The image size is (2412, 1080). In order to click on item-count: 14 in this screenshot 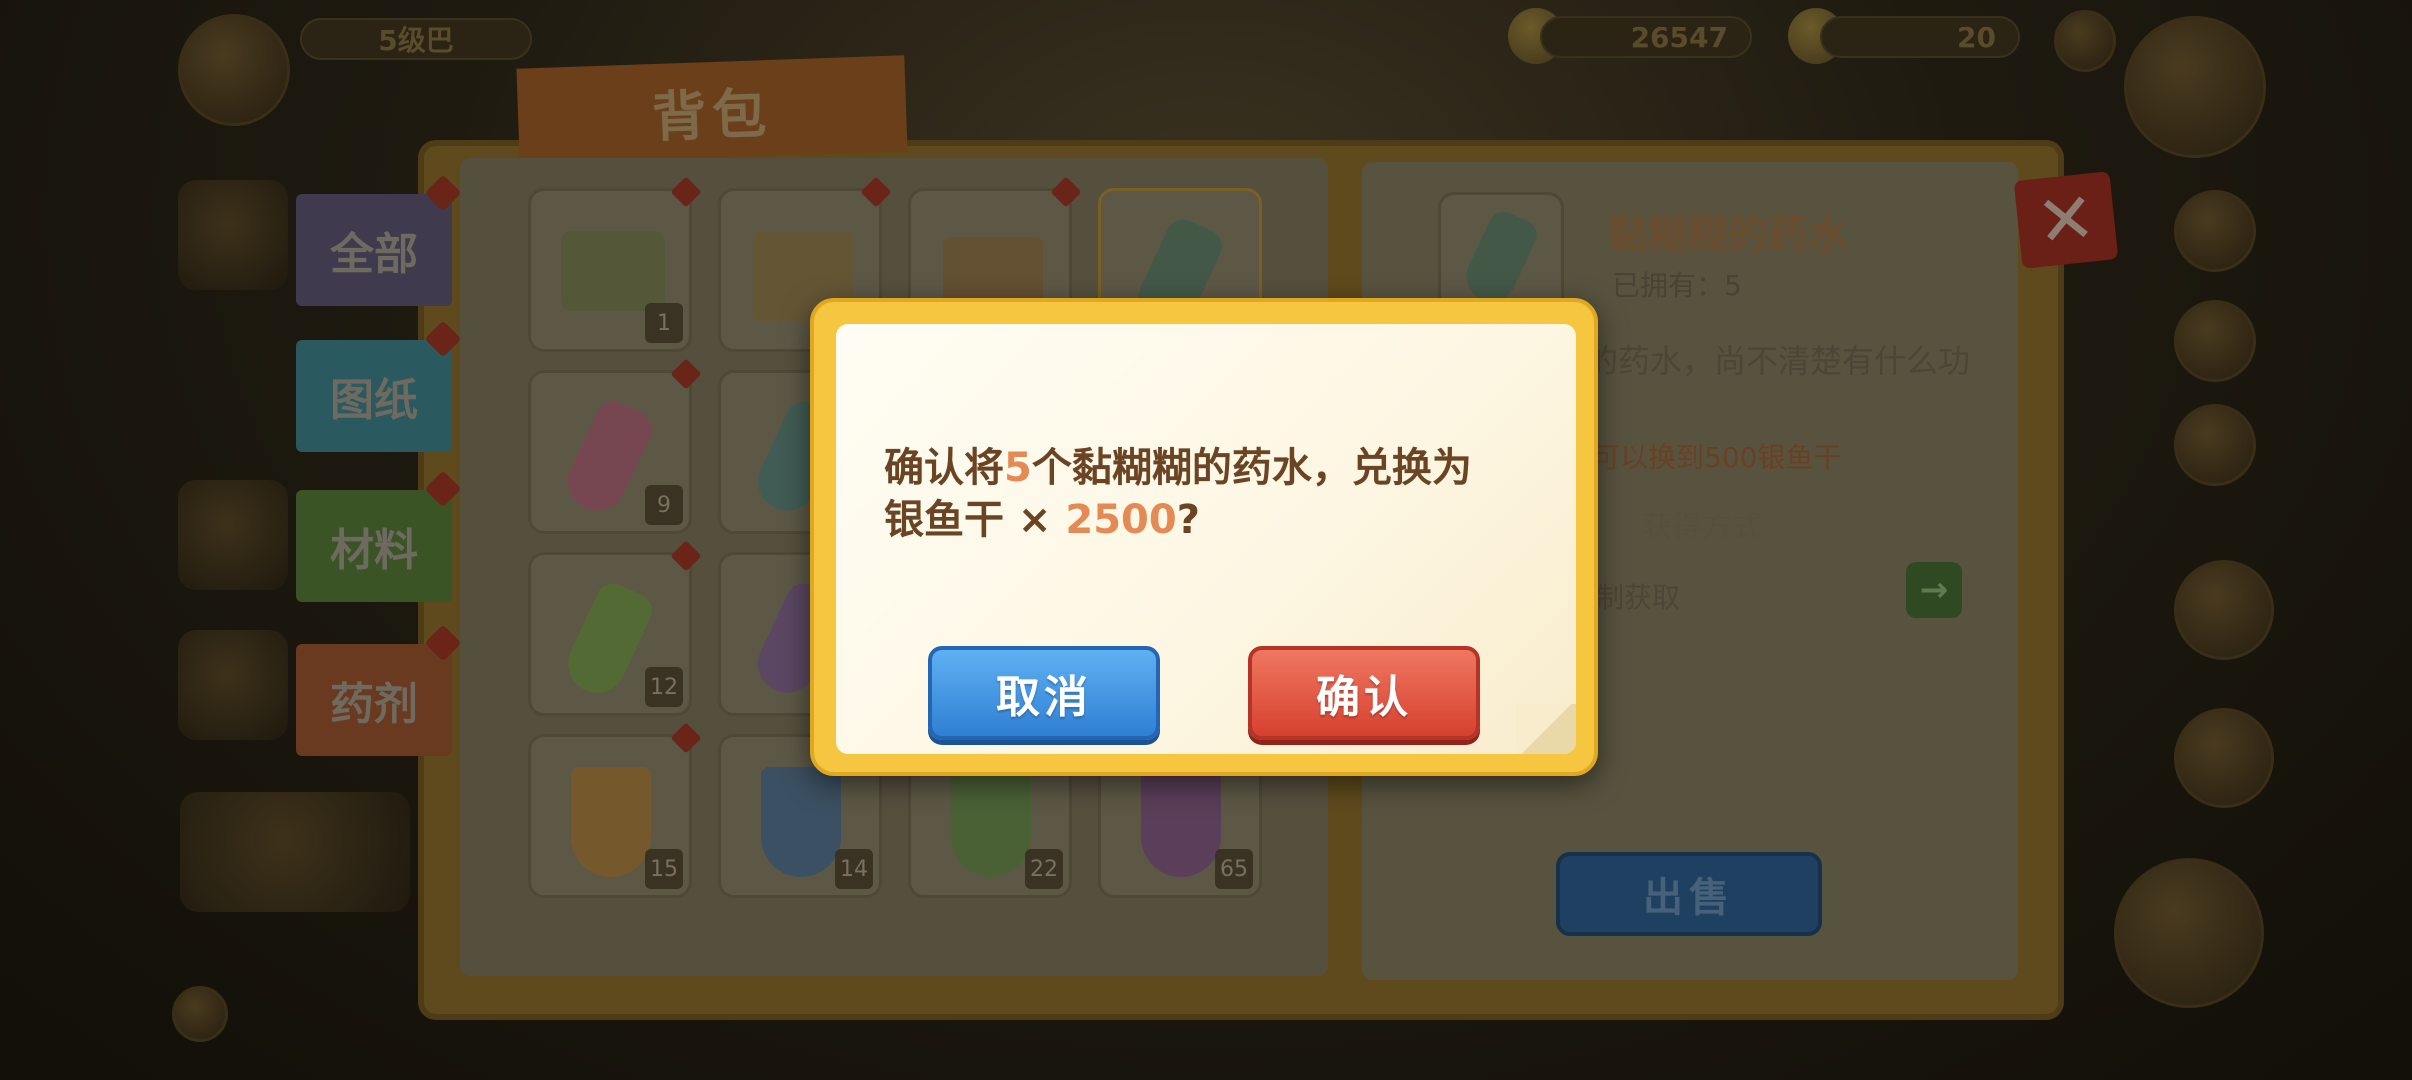, I will do `click(854, 869)`.